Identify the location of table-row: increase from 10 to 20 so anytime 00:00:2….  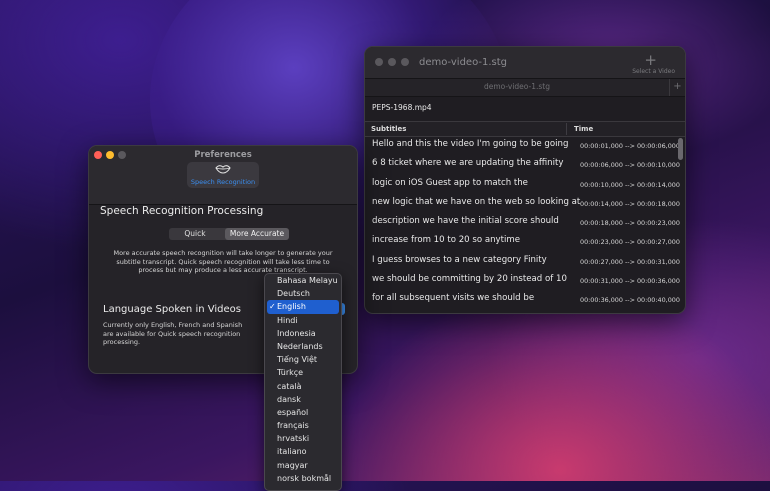
(522, 241).